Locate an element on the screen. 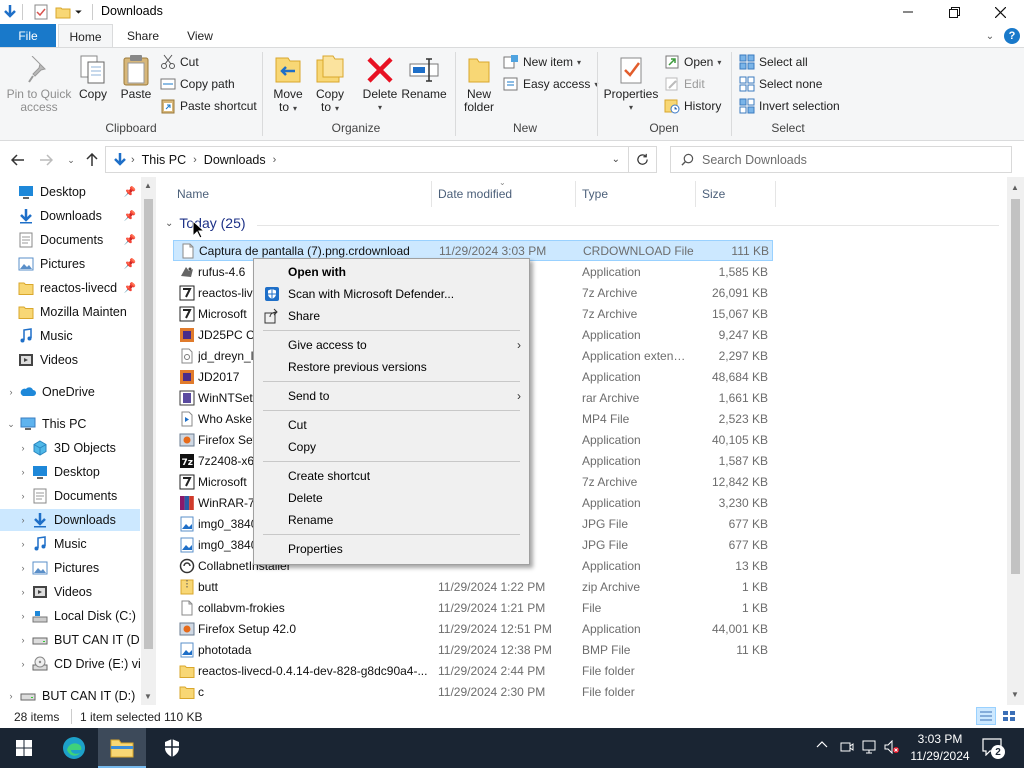 The image size is (1024, 768). sidebar-item: › Documents is located at coordinates (70, 496).